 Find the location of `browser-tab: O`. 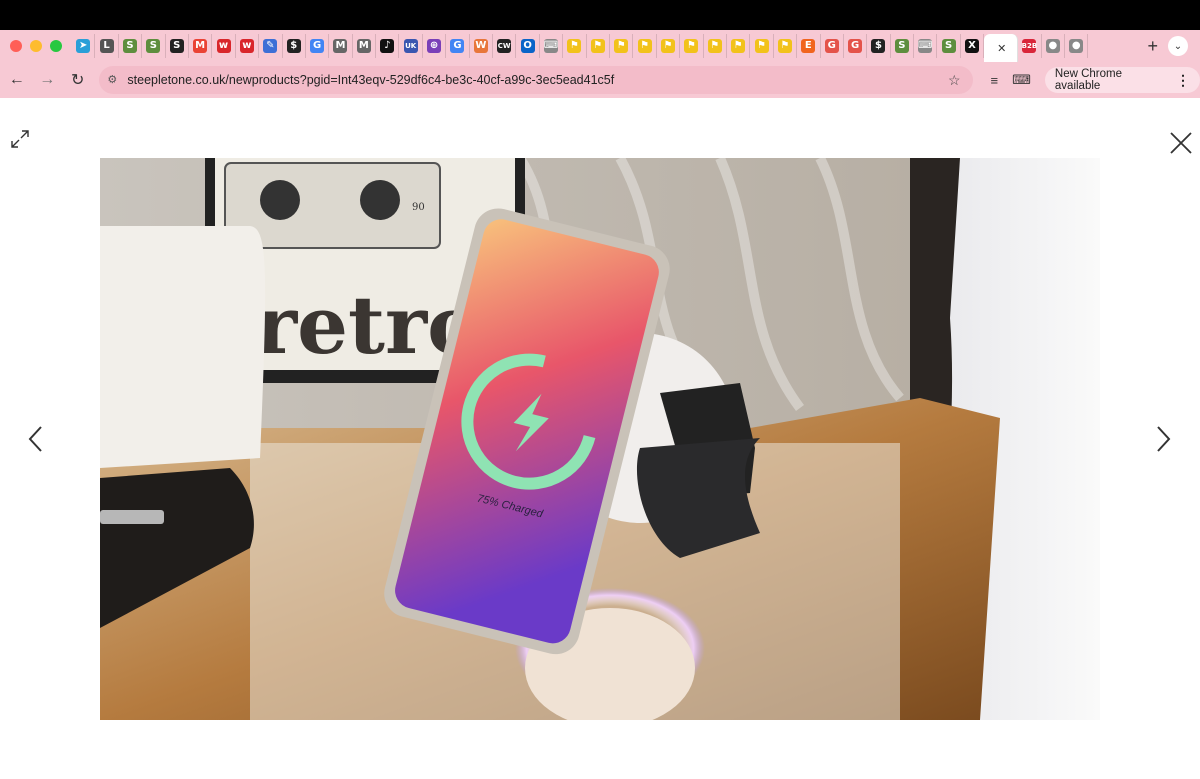

browser-tab: O is located at coordinates (528, 46).